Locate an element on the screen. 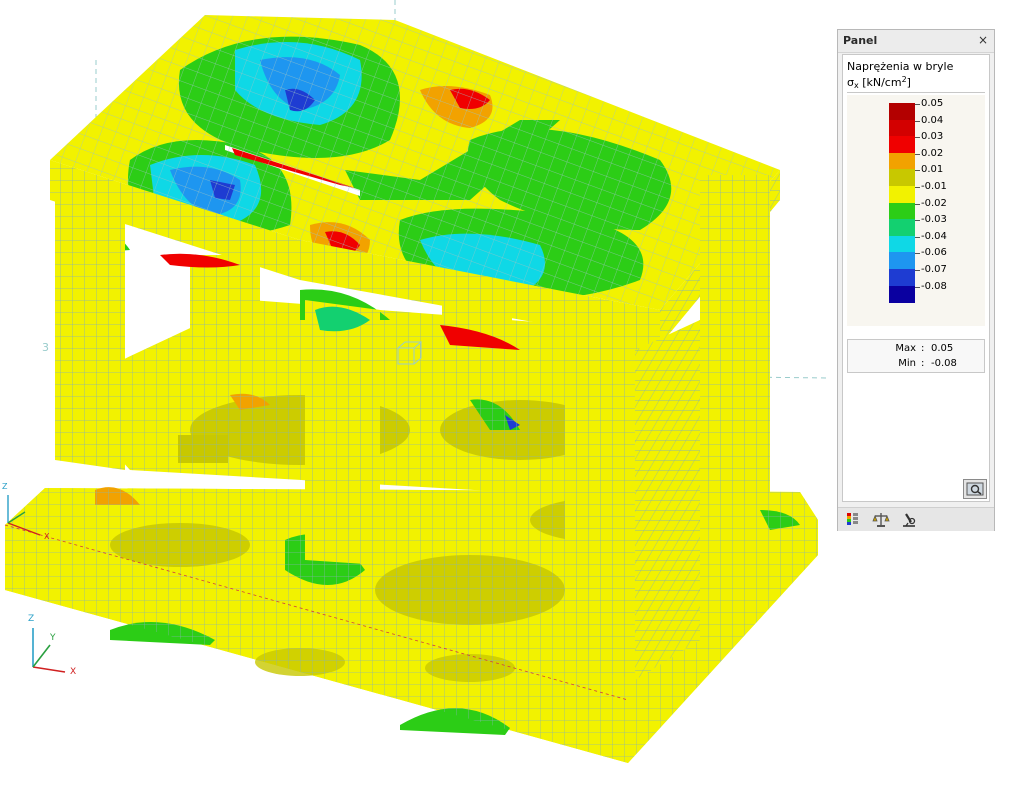  scale-row: 0.05 is located at coordinates (916, 109).